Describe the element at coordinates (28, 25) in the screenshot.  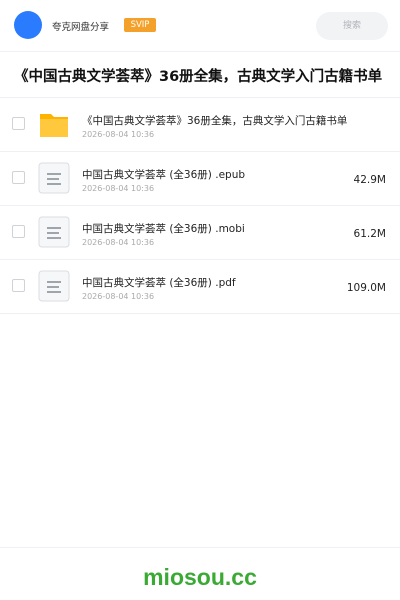
I see `avatar` at that location.